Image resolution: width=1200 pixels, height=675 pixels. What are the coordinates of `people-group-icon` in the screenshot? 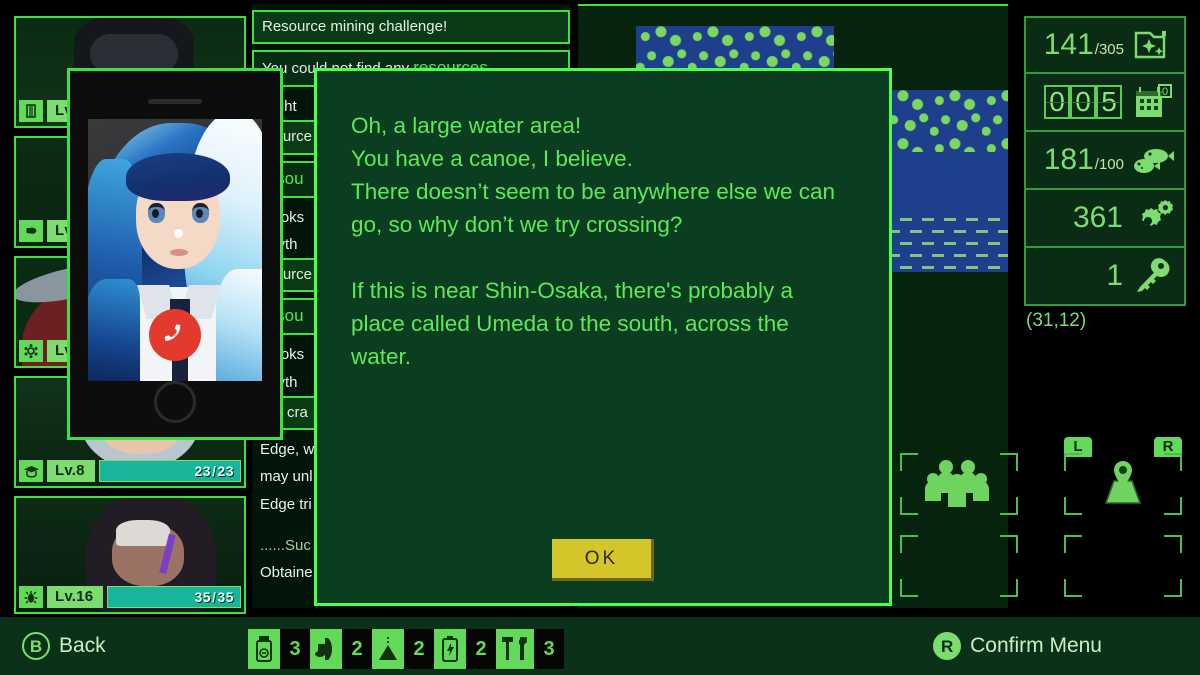 It's located at (959, 484).